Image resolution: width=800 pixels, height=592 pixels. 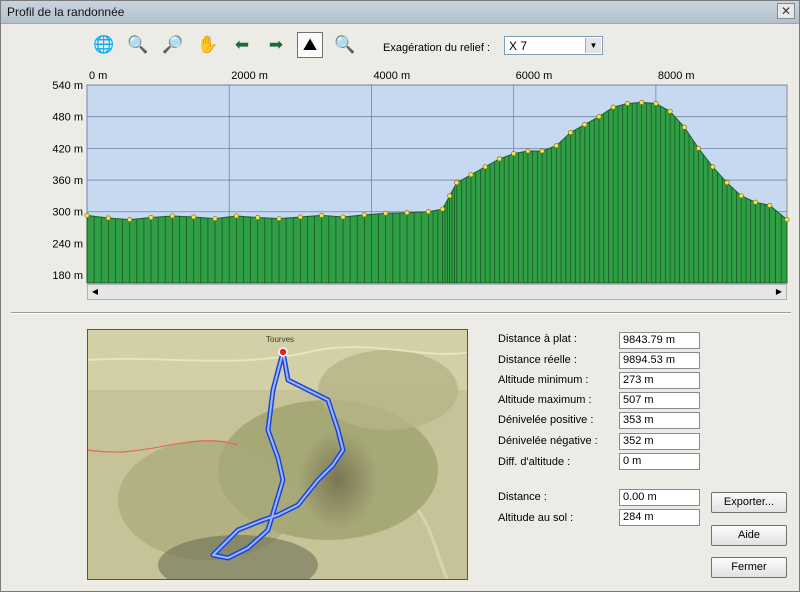 What do you see at coordinates (67, 149) in the screenshot?
I see `y-tick-label: 420 m` at bounding box center [67, 149].